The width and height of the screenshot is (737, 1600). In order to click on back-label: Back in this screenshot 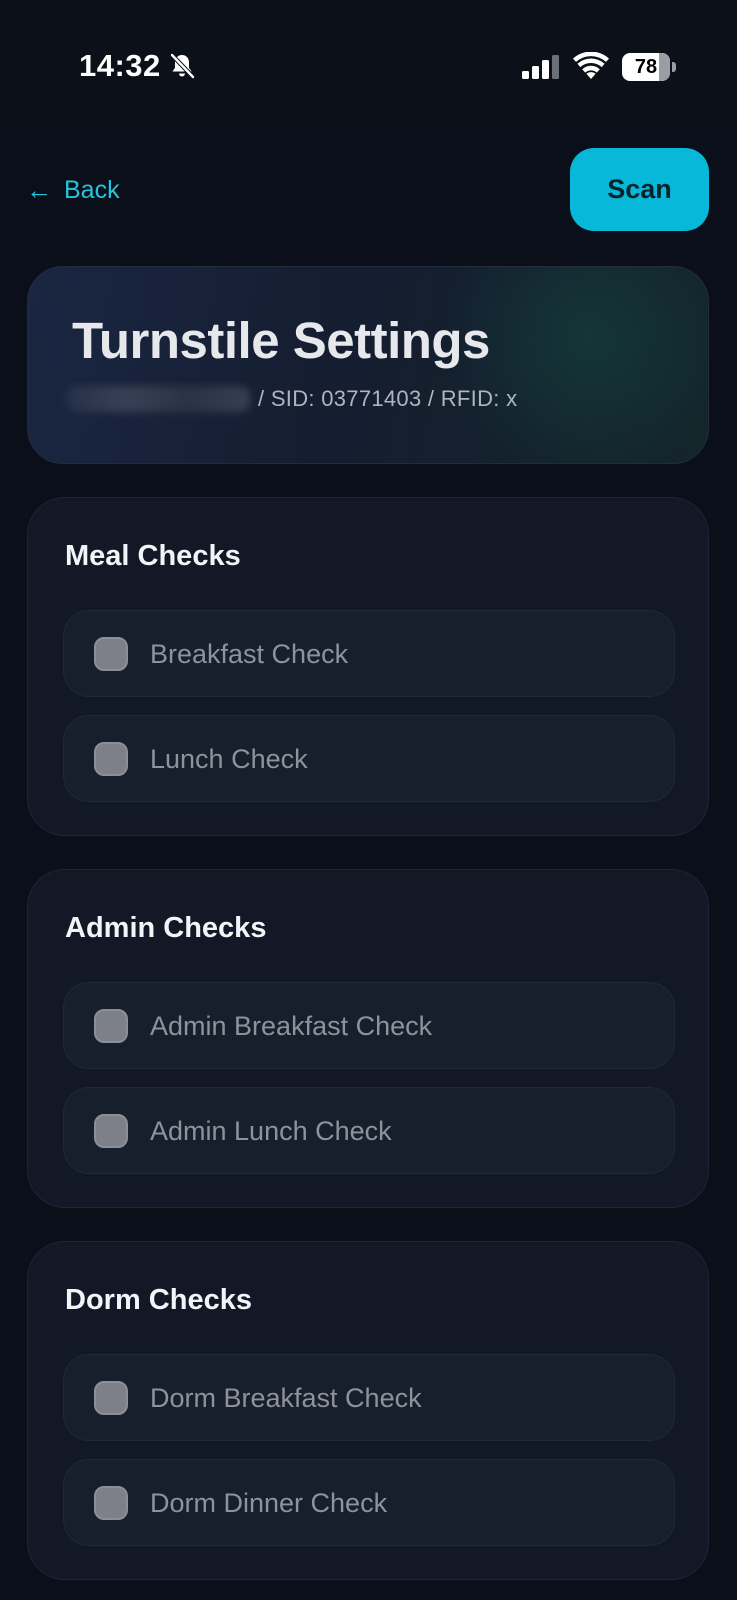, I will do `click(92, 189)`.